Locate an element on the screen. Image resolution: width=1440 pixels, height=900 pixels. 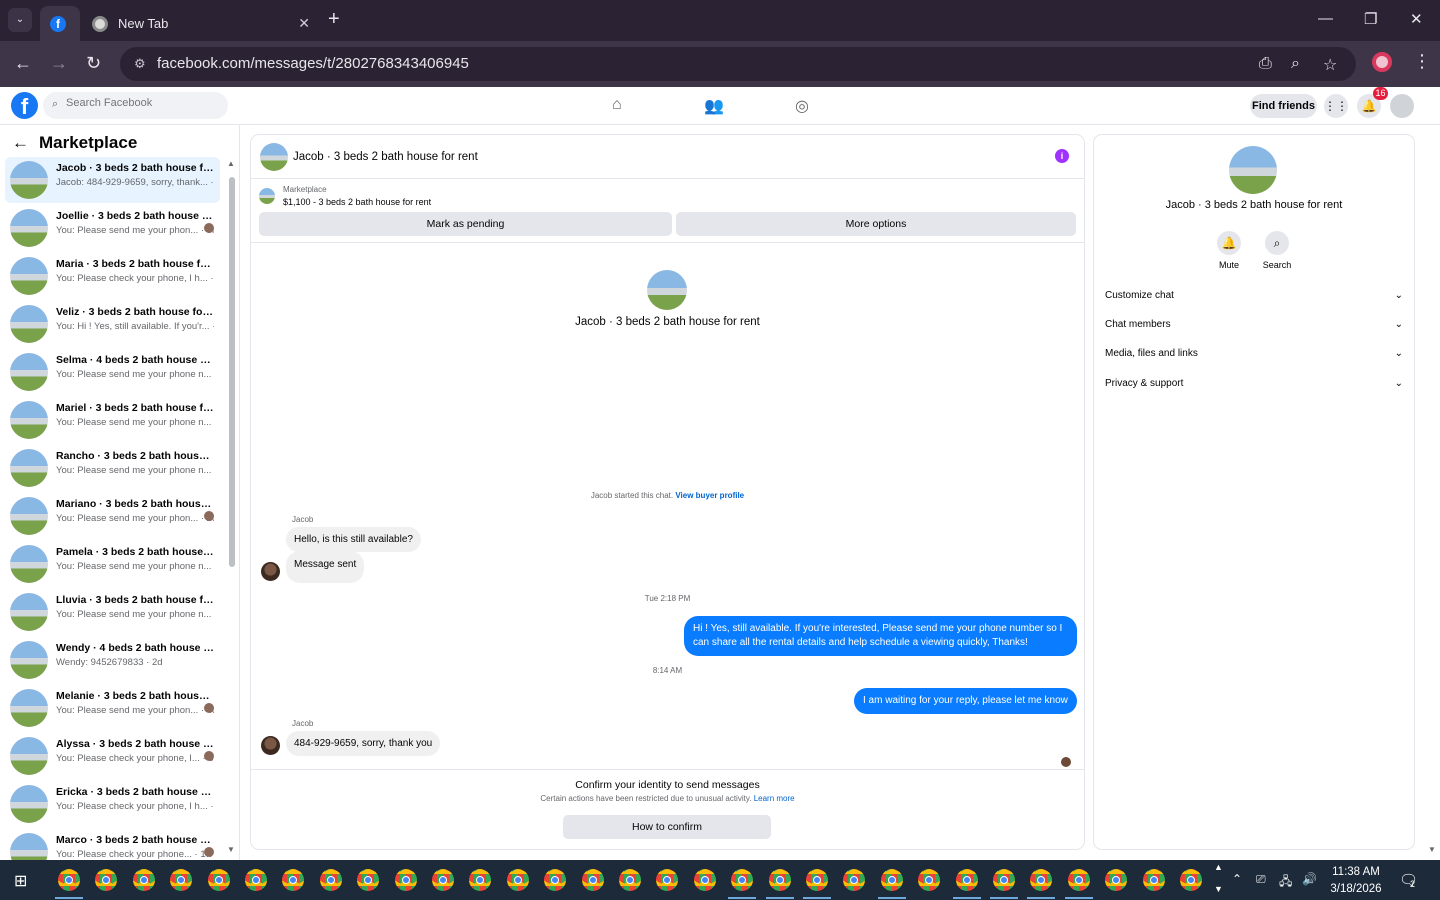
forward-icon: → is located at coordinates (59, 63).